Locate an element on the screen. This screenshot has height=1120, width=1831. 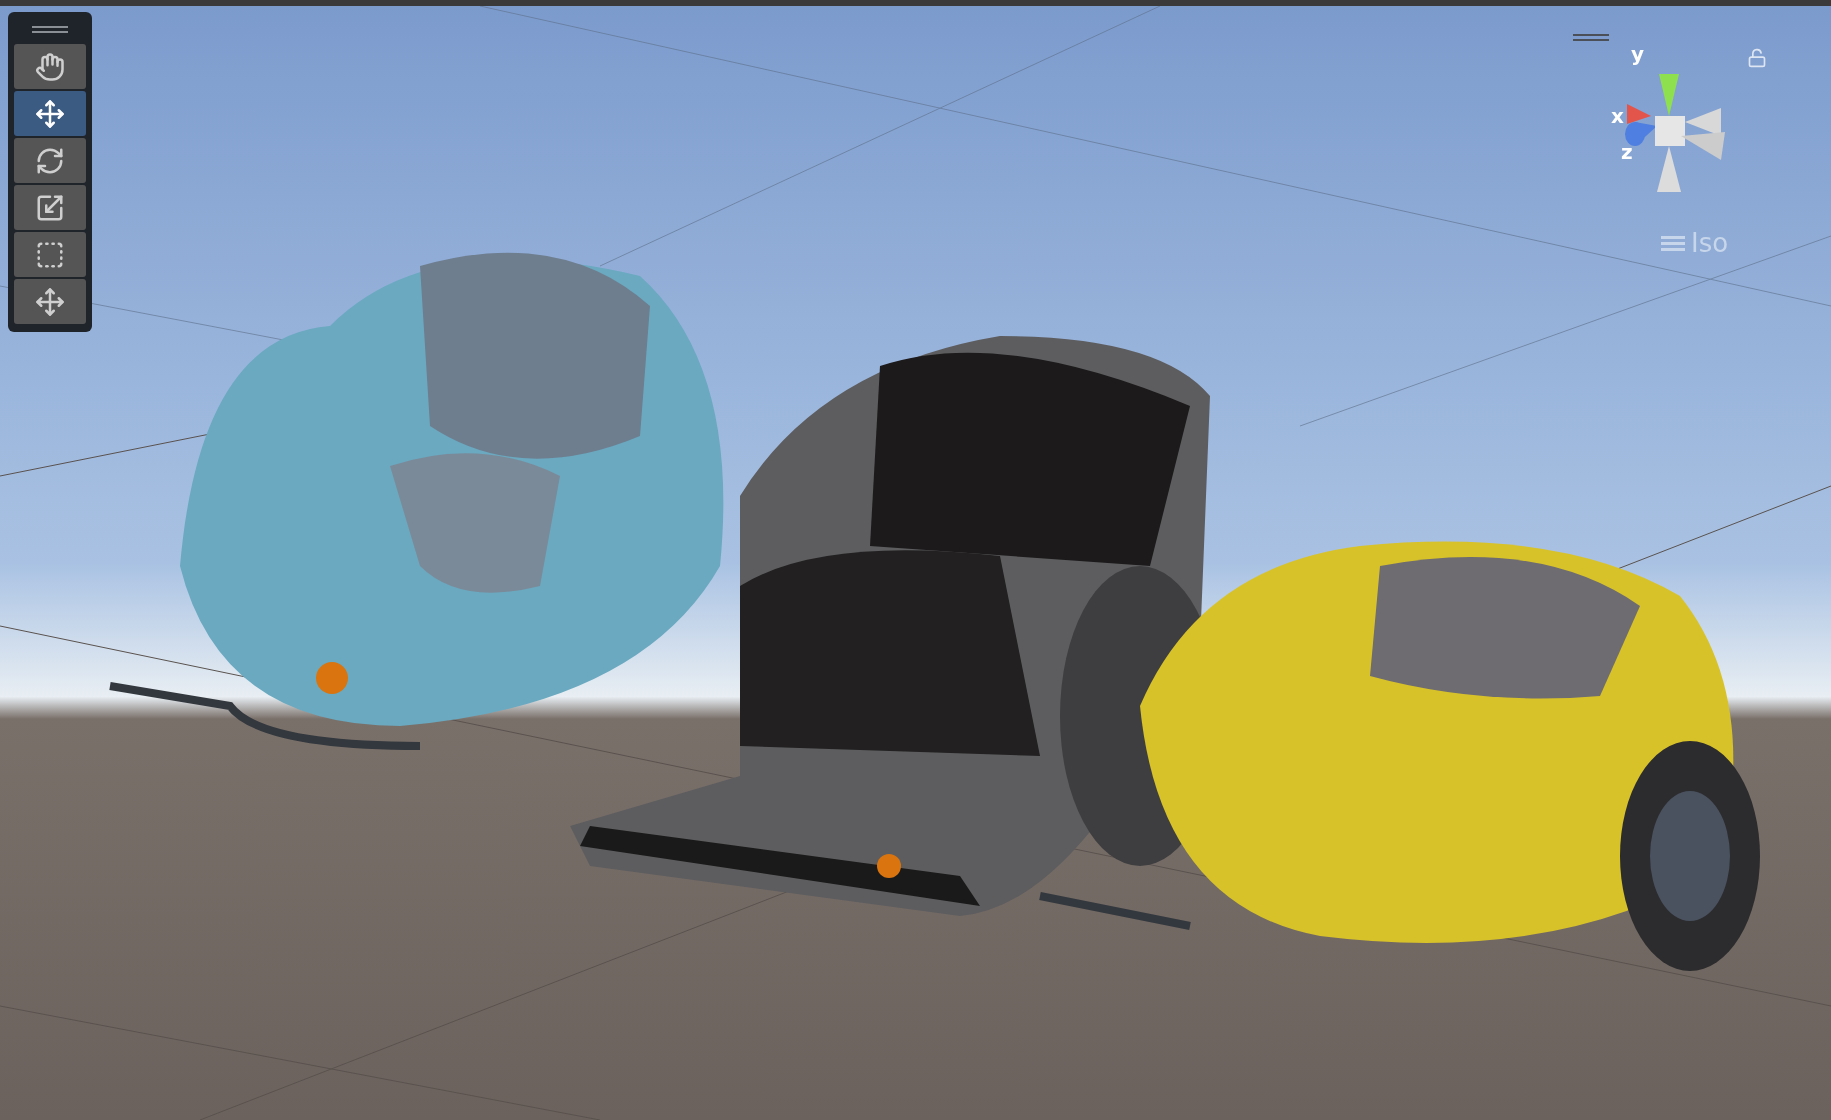
scale-tool-button is located at coordinates (50, 207).